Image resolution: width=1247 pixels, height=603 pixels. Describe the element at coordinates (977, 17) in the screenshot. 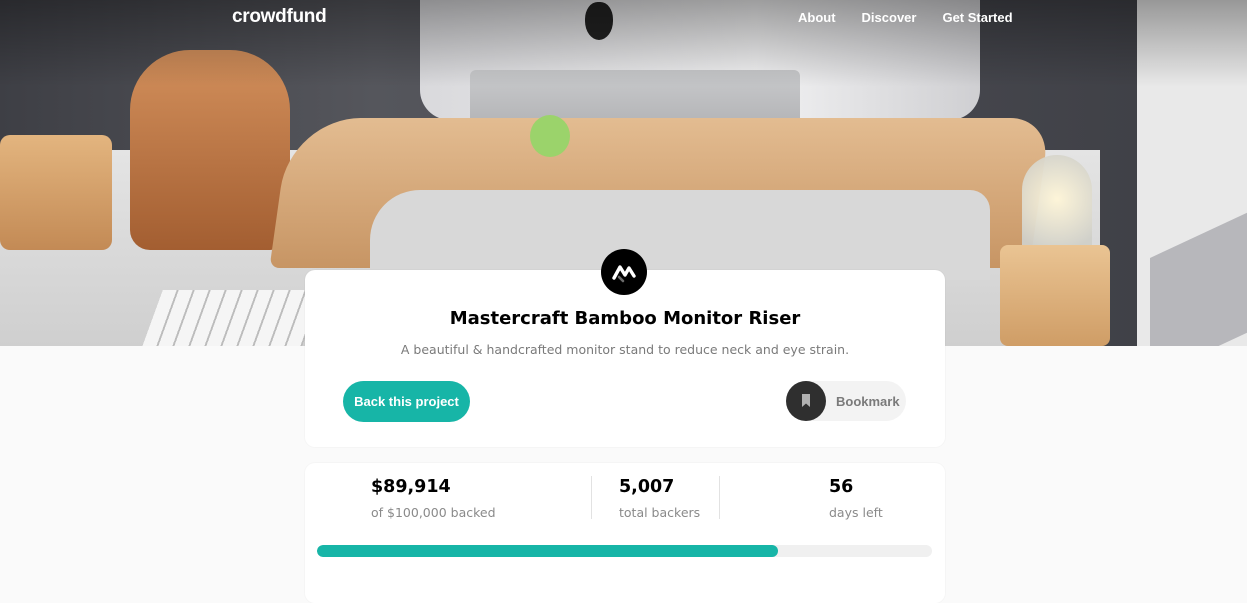

I see `nav-link-get-started: Get Started` at that location.